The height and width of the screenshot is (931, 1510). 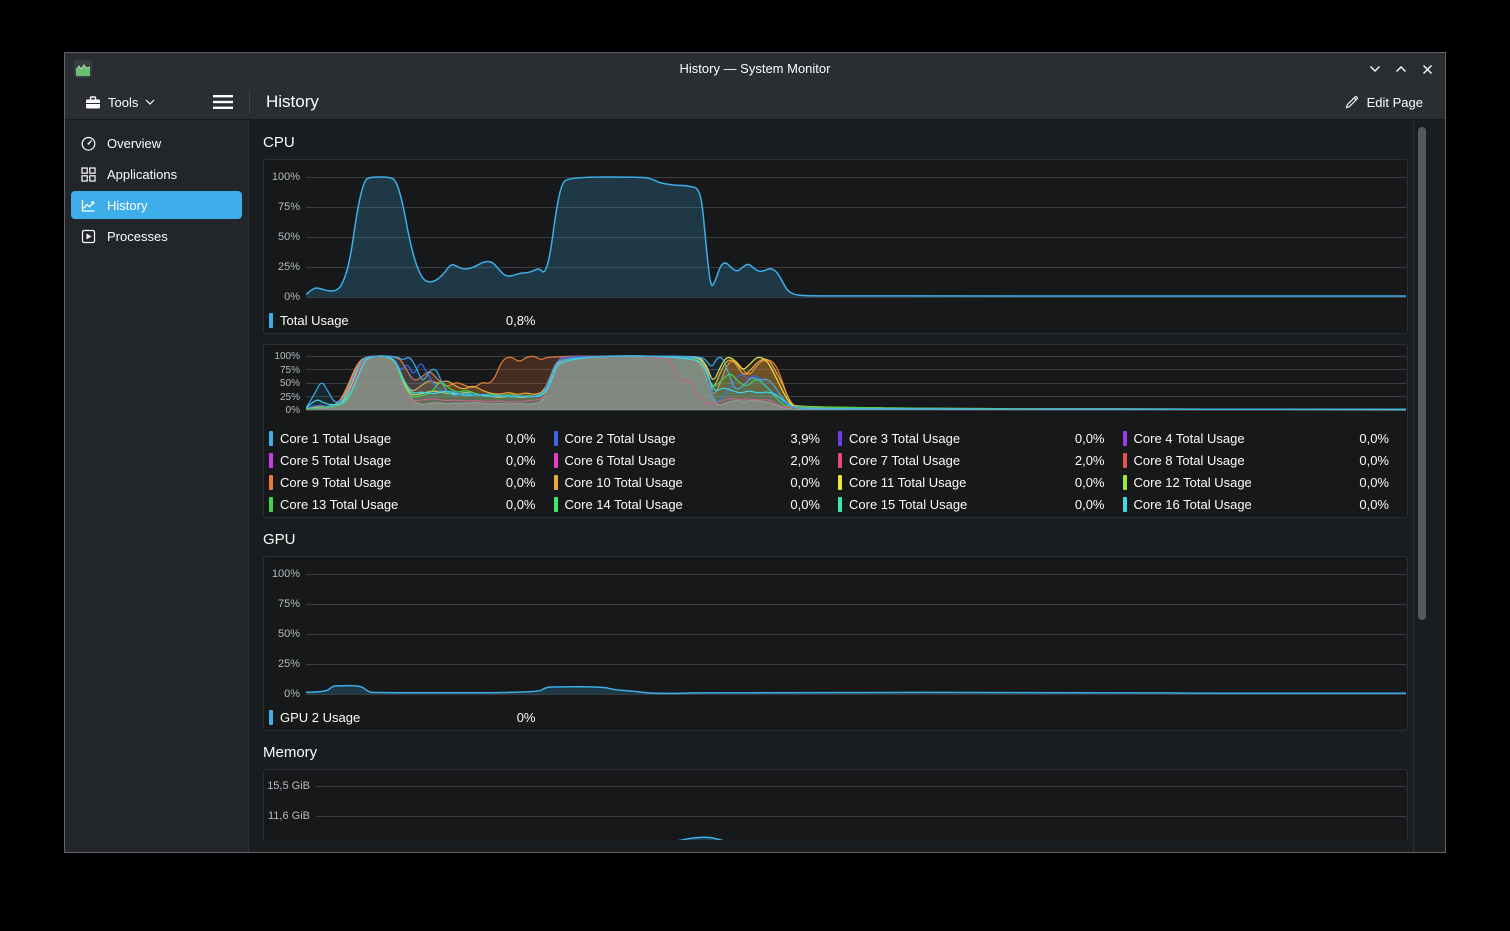 What do you see at coordinates (411, 460) in the screenshot?
I see `legend-entry: Core 5 Total Usage 0,0%` at bounding box center [411, 460].